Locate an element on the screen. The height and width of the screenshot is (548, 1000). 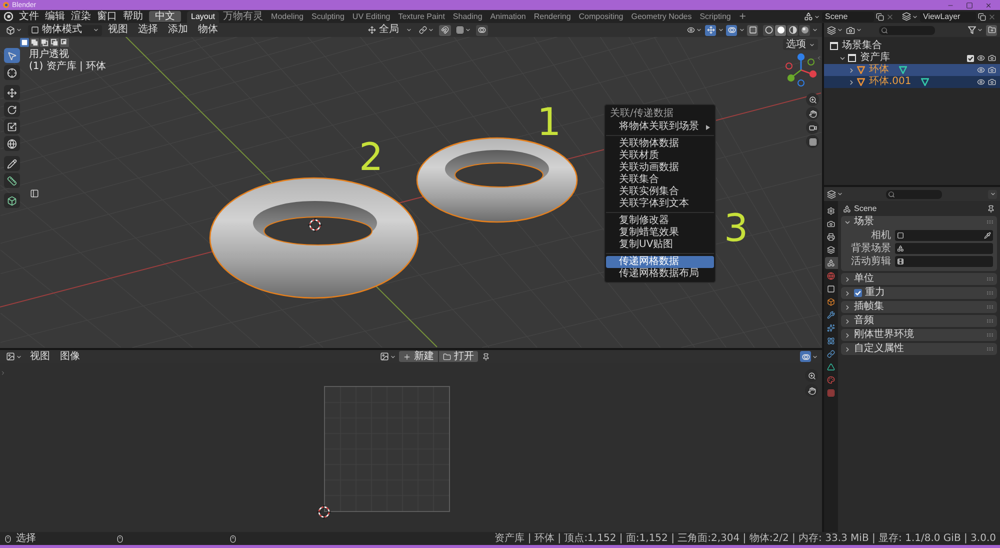
menu-item: 关联材质 is located at coordinates (660, 156).